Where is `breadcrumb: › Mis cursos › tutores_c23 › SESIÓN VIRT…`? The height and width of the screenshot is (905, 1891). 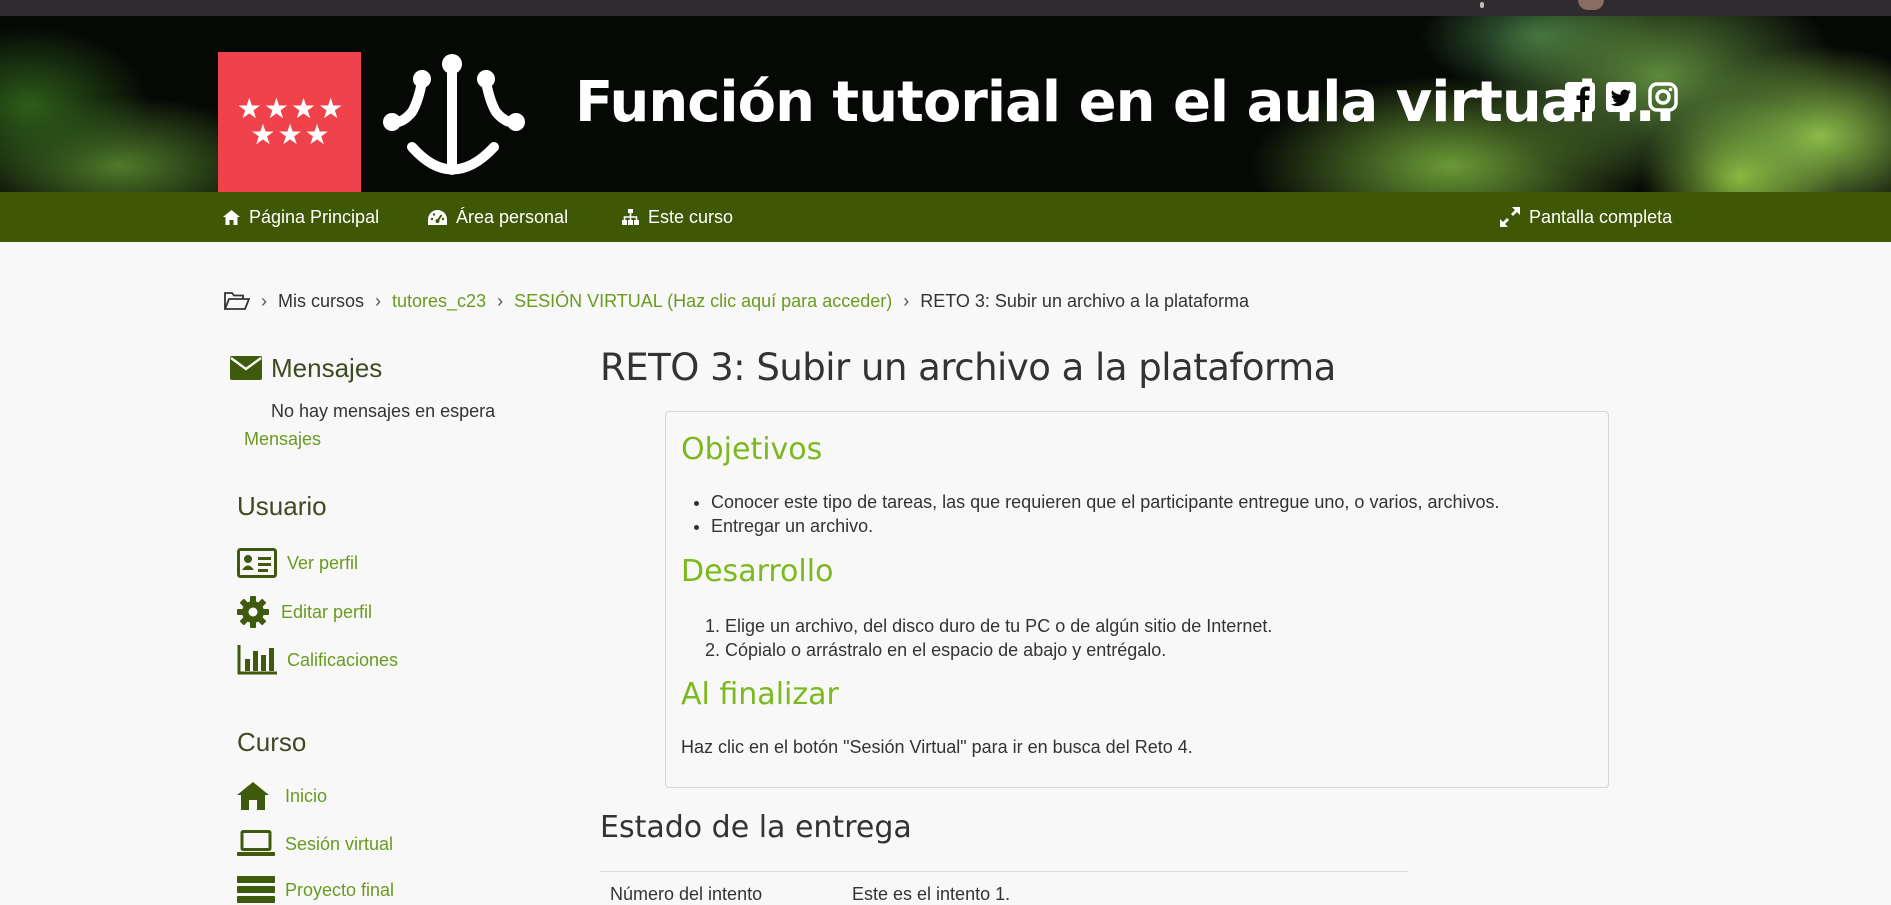
breadcrumb: › Mis cursos › tutores_c23 › SESIÓN VIRT… is located at coordinates (736, 301).